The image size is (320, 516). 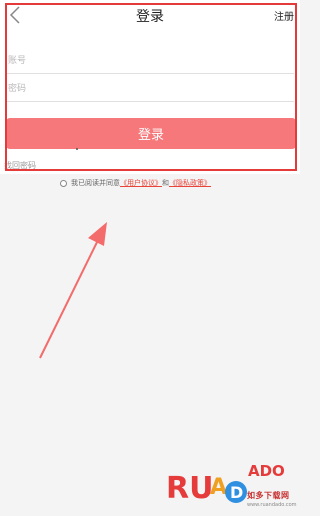 I want to click on agreement-radio, so click(x=63, y=183).